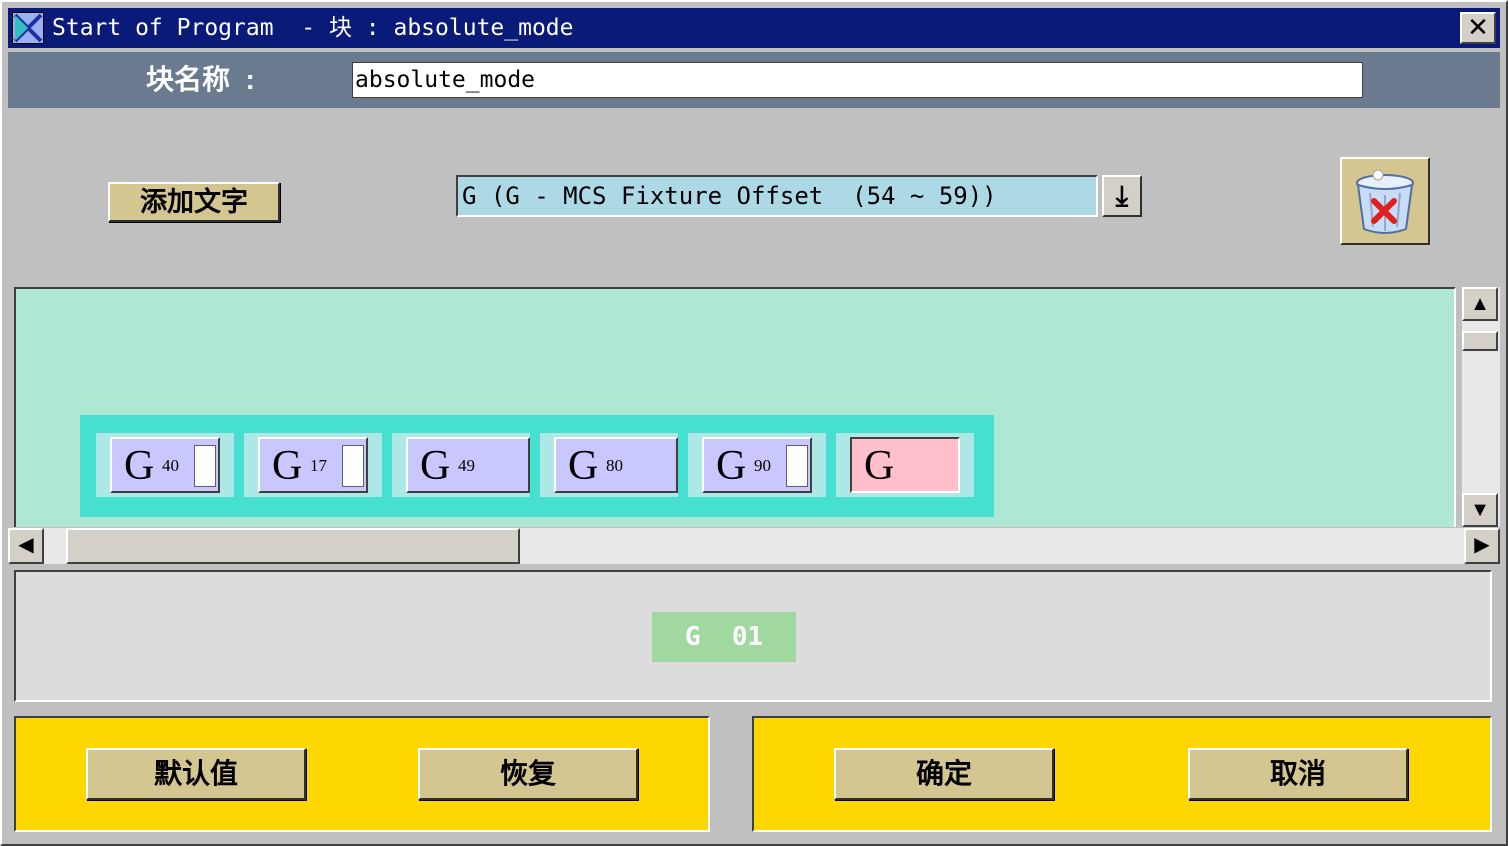  I want to click on word-code: 80, so click(614, 465).